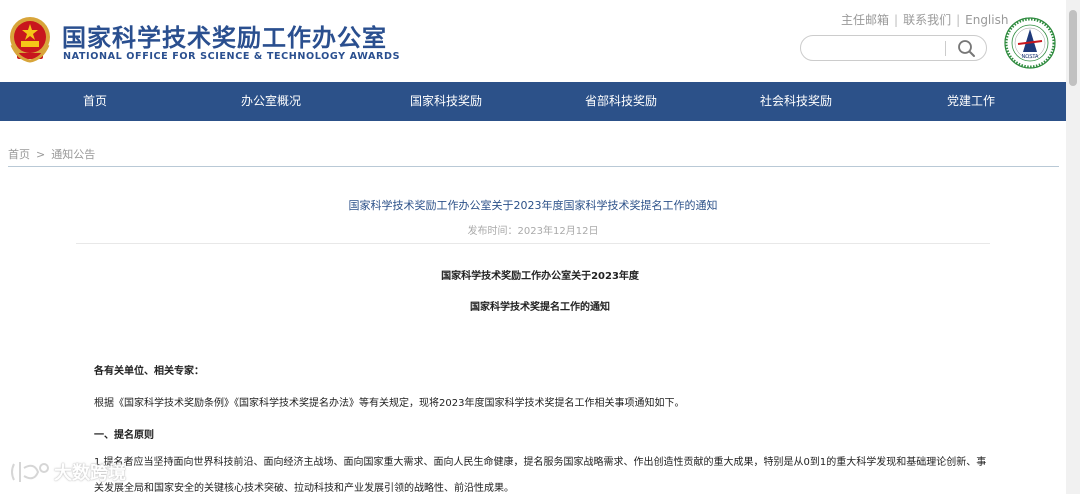 The image size is (1080, 502). I want to click on nav-item-social-awards: 社会科技奖励, so click(796, 101).